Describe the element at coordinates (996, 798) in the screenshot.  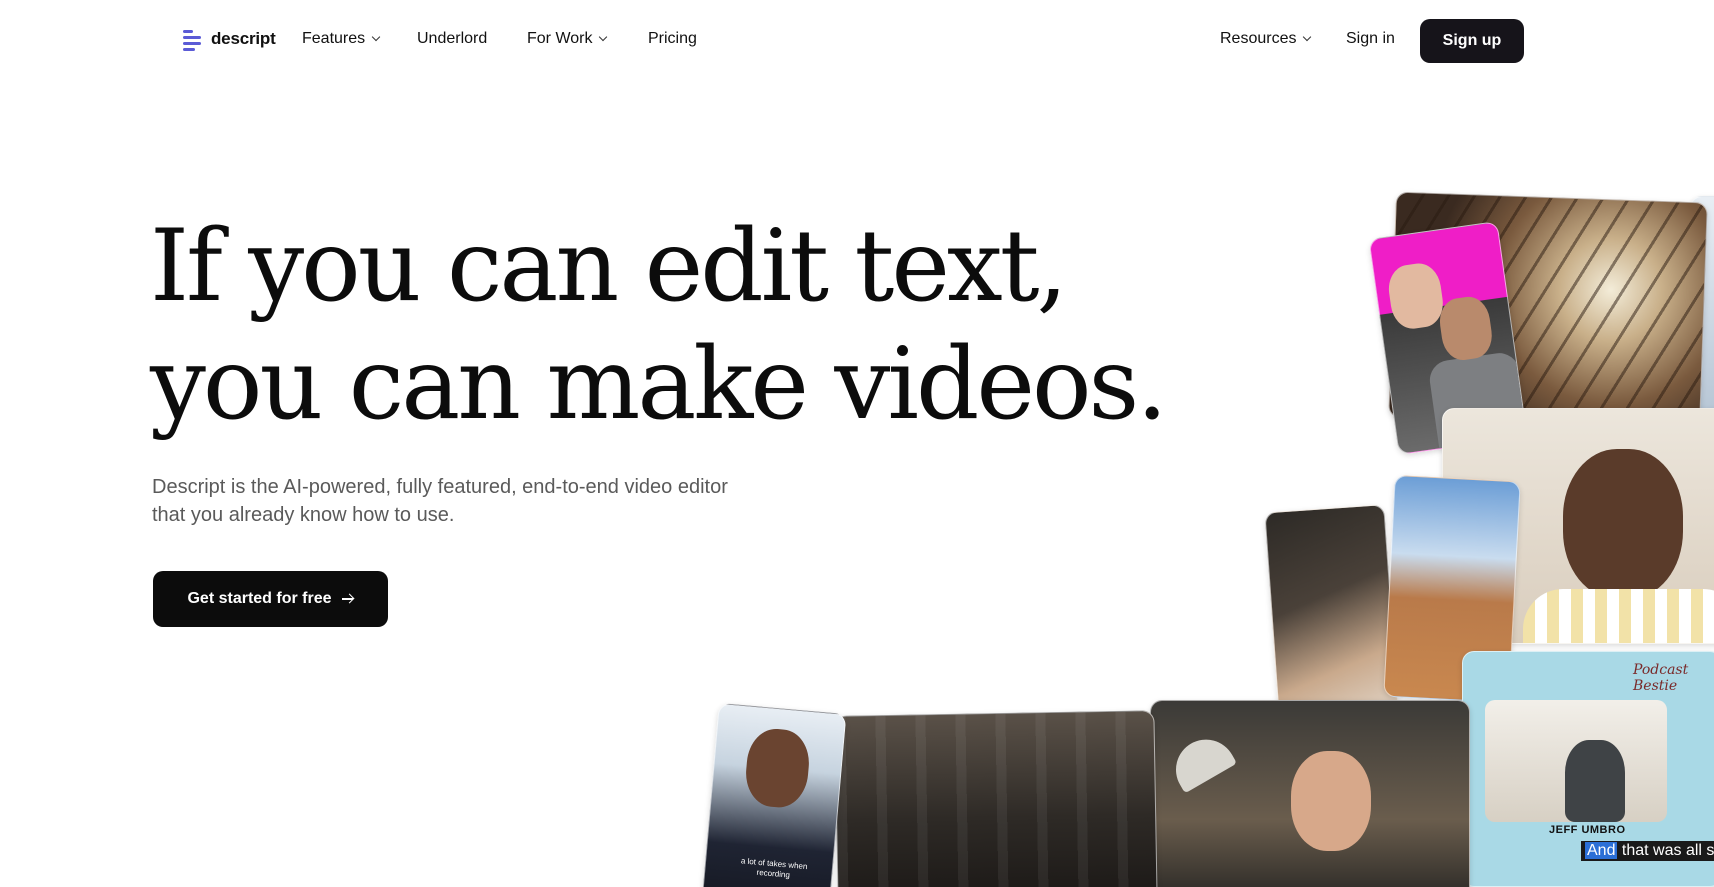
I see `studio-video-thumbnail` at that location.